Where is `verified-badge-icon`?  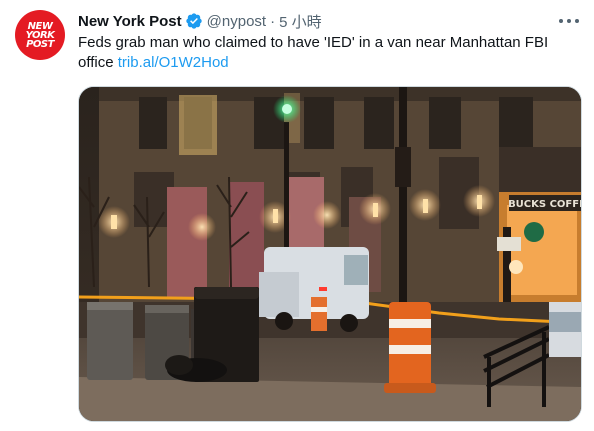 verified-badge-icon is located at coordinates (194, 21).